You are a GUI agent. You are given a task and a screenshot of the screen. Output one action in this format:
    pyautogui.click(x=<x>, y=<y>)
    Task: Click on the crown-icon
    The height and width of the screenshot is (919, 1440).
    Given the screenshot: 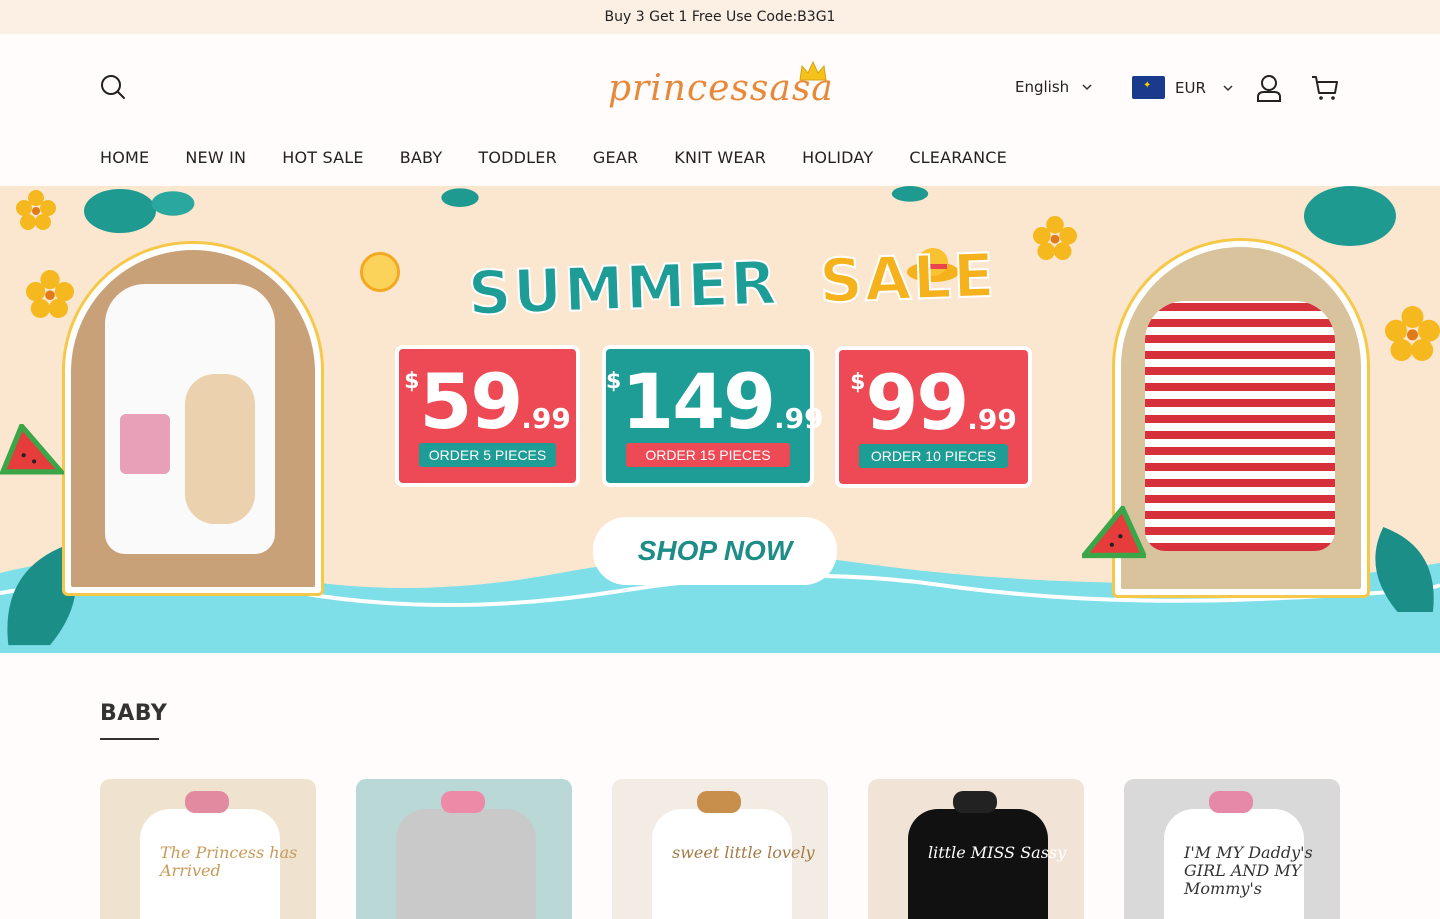 What is the action you would take?
    pyautogui.click(x=813, y=70)
    